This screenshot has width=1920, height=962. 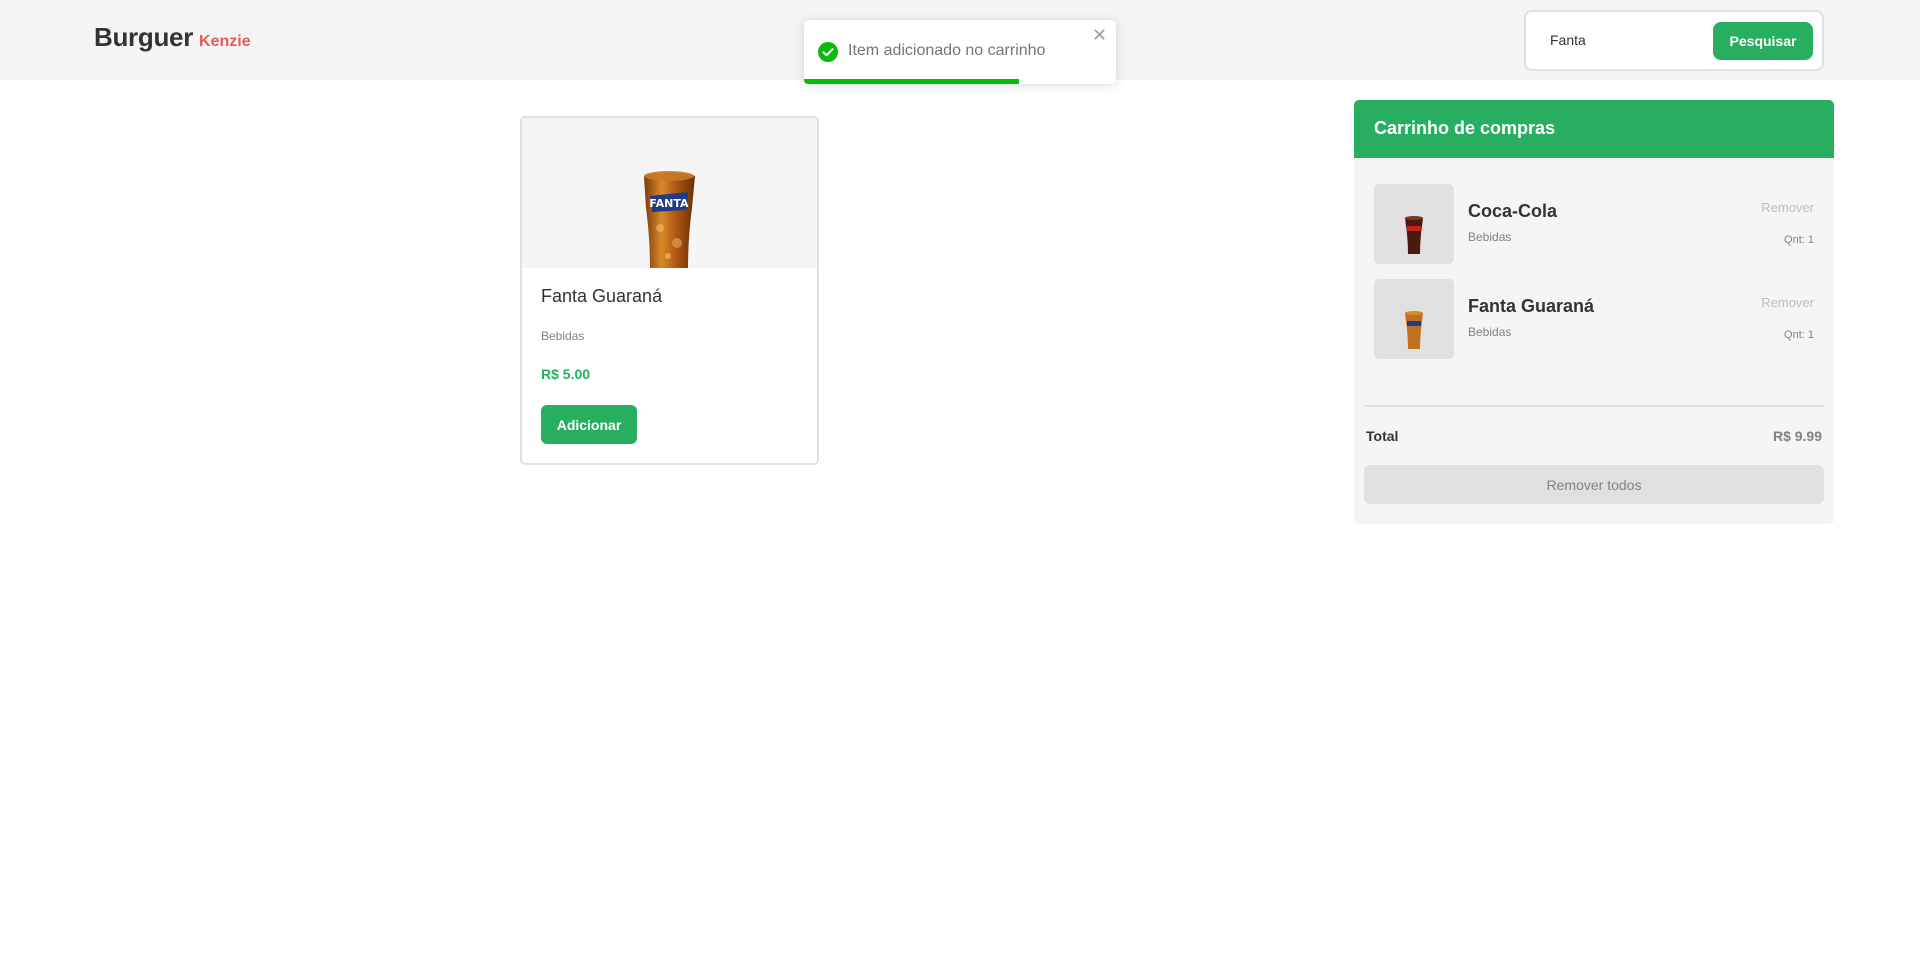 I want to click on product-category: Bebidas, so click(x=563, y=336).